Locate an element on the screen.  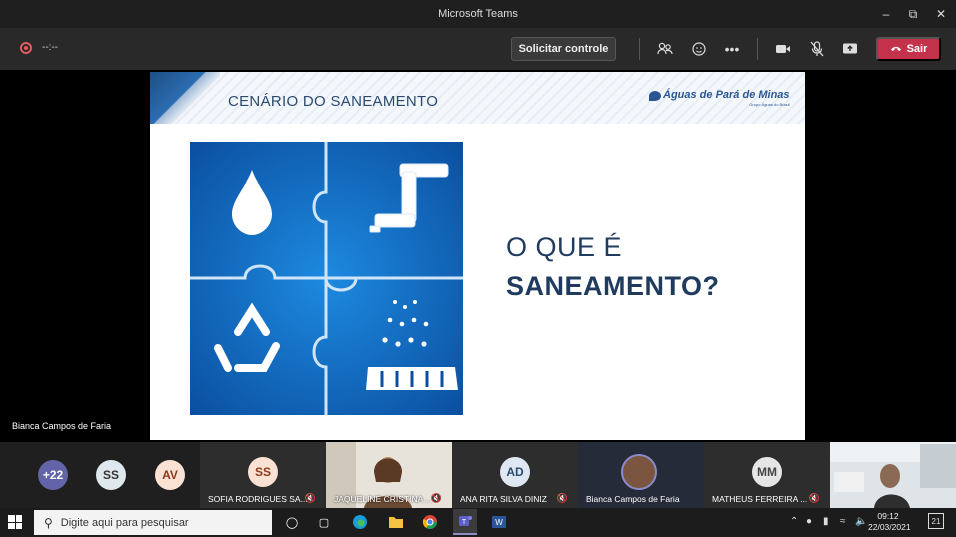
task-view-icon: ▢ is located at coordinates (324, 522).